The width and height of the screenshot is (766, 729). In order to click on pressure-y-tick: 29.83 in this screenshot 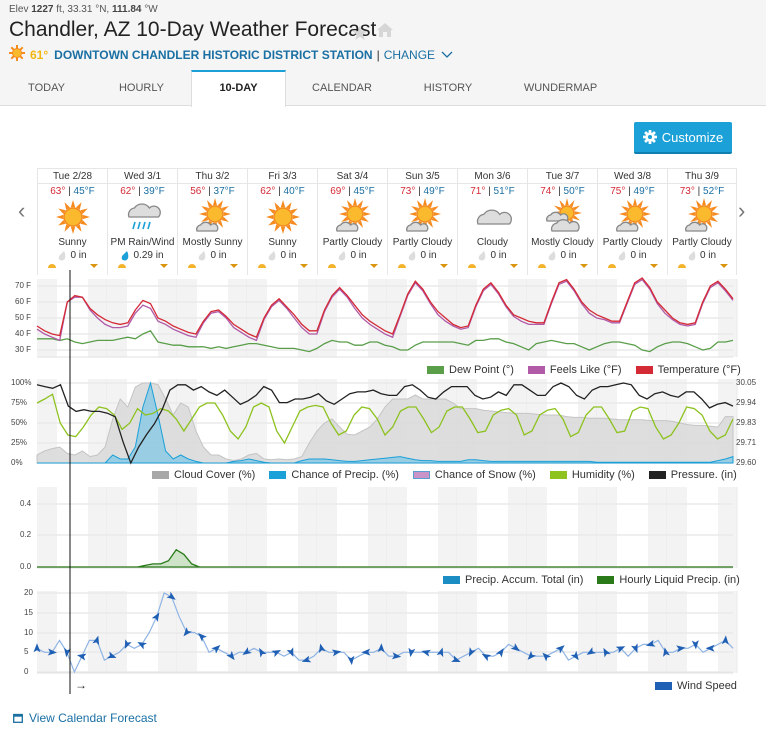, I will do `click(746, 422)`.